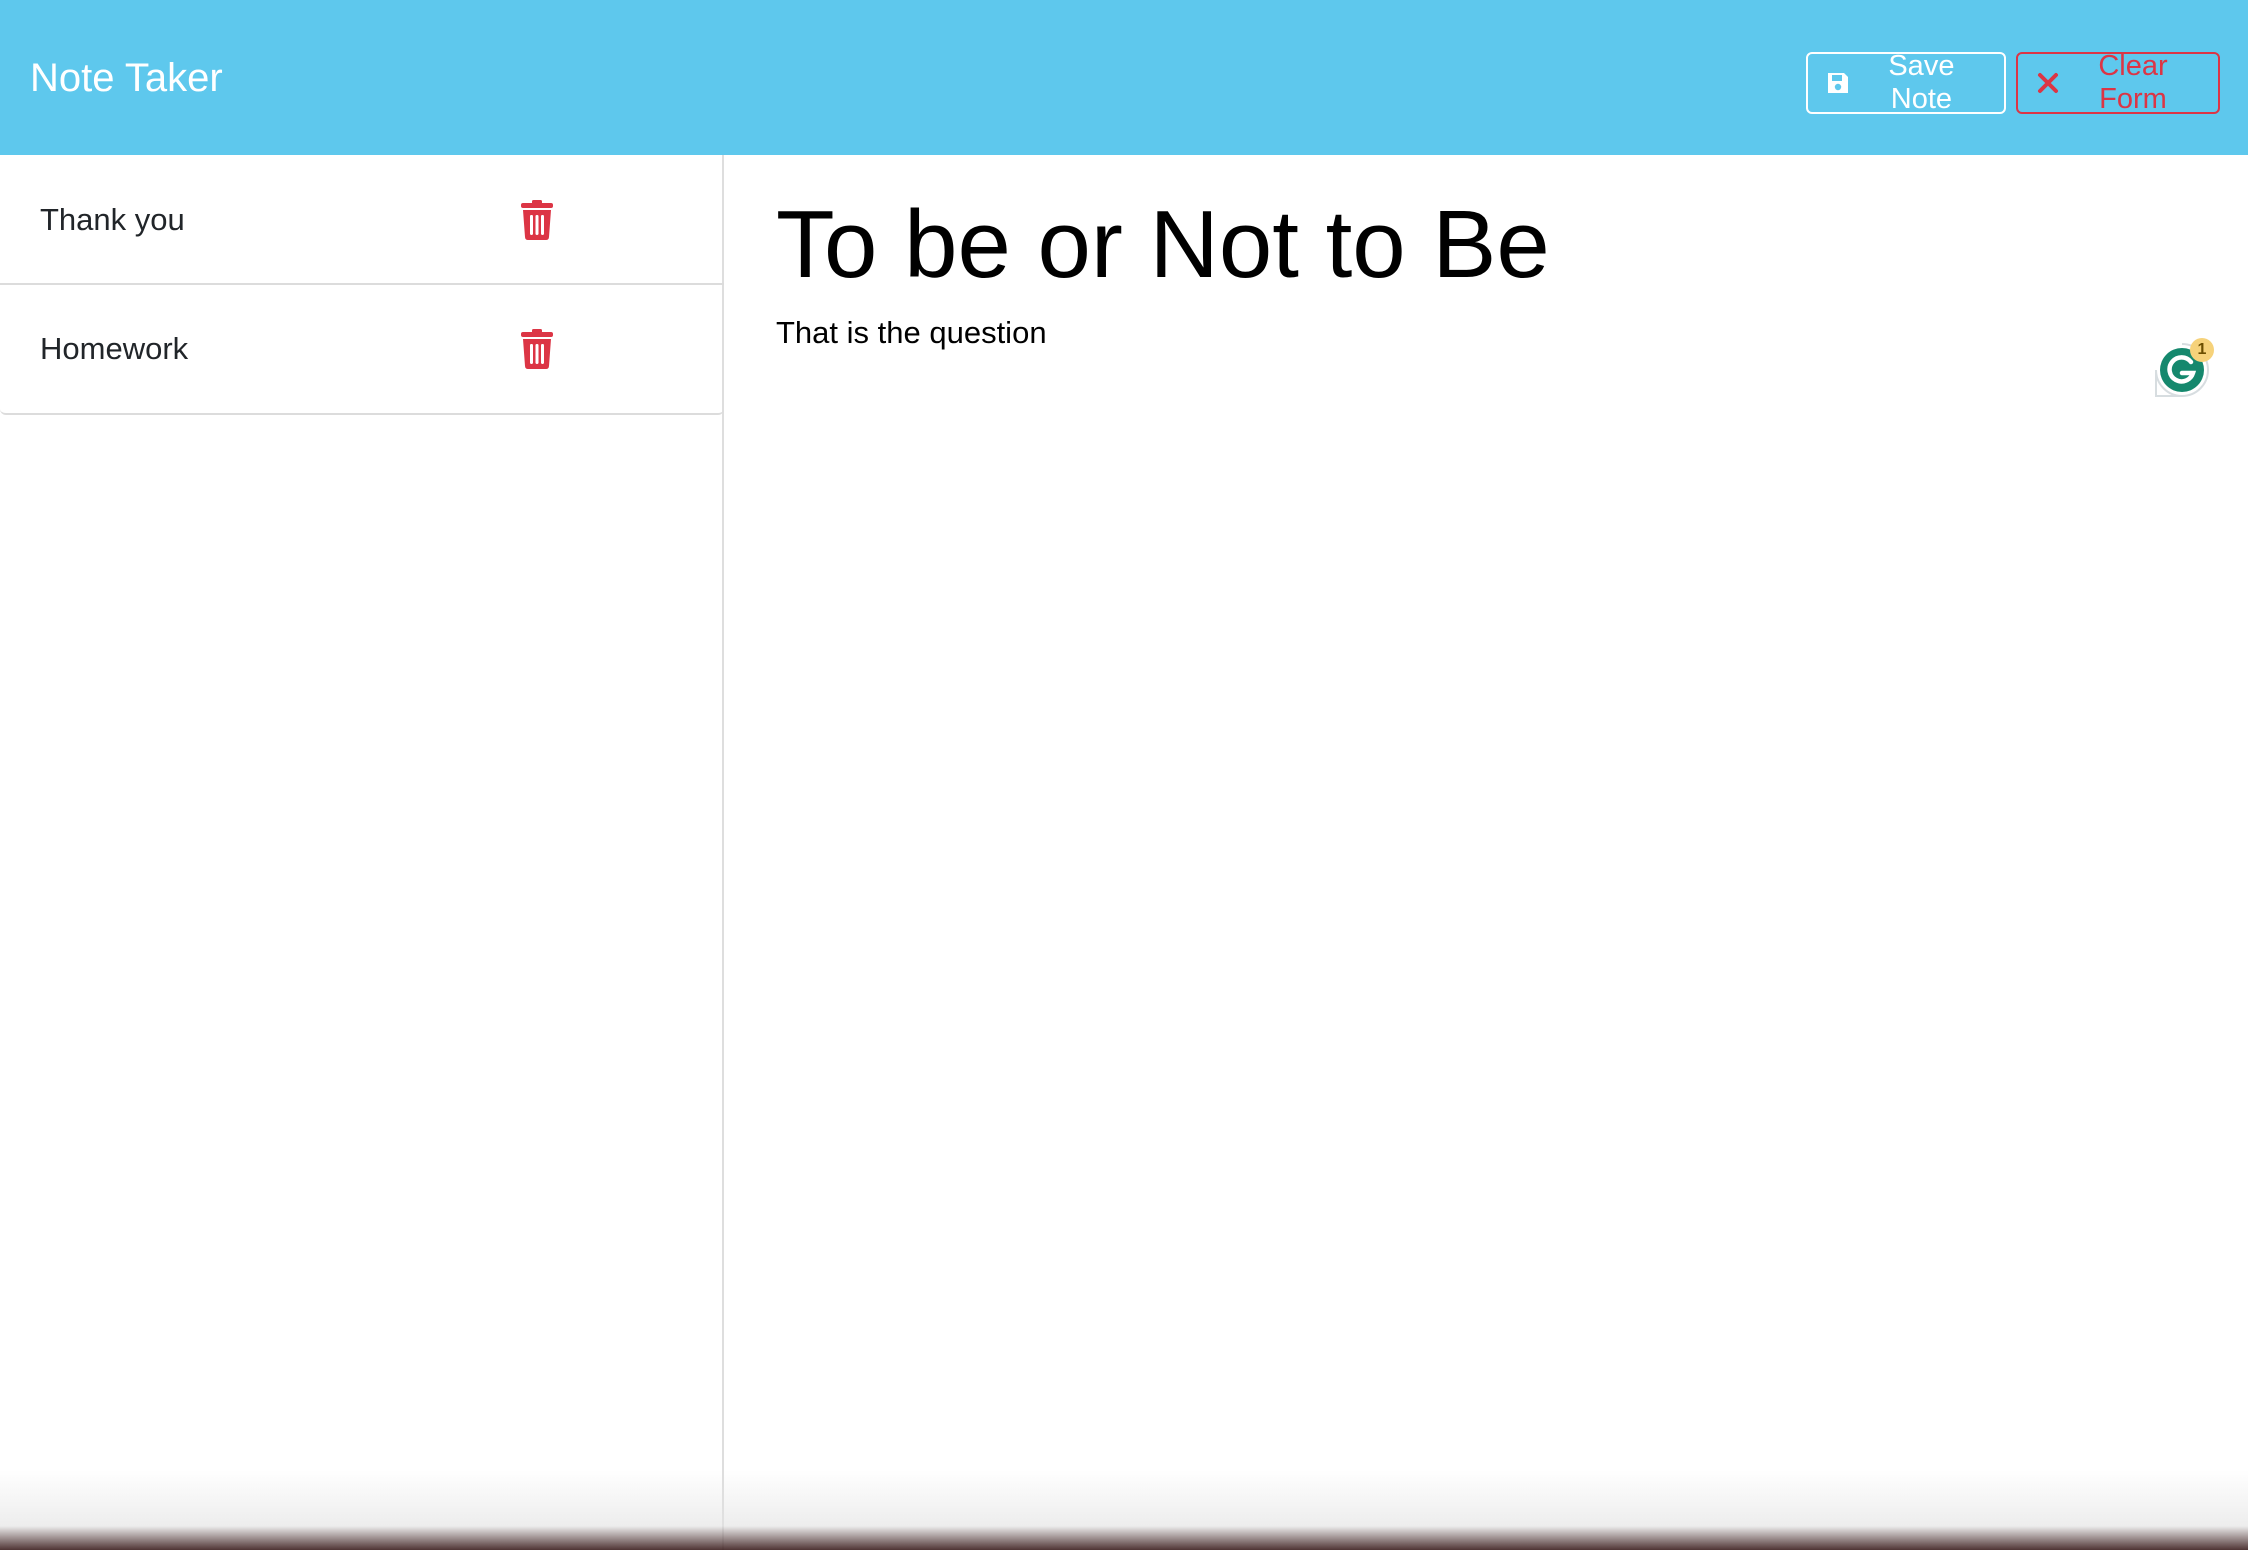 Image resolution: width=2248 pixels, height=1550 pixels. I want to click on save-note-label: Save Note, so click(1921, 82).